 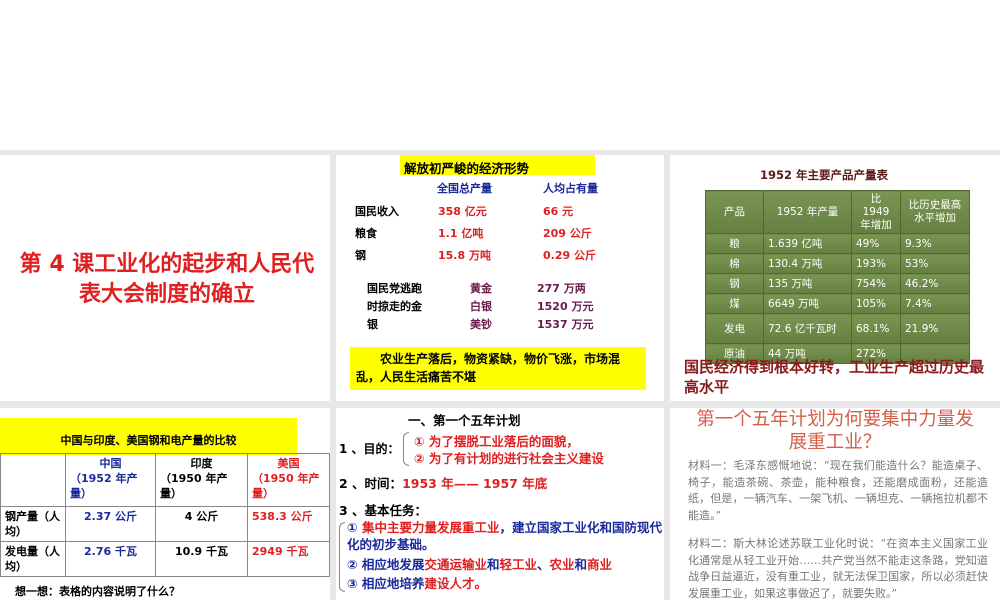 I want to click on table-header-row: 产品 1952 年产量 比 1949 年增加 比历史最高水平增加, so click(x=837, y=212).